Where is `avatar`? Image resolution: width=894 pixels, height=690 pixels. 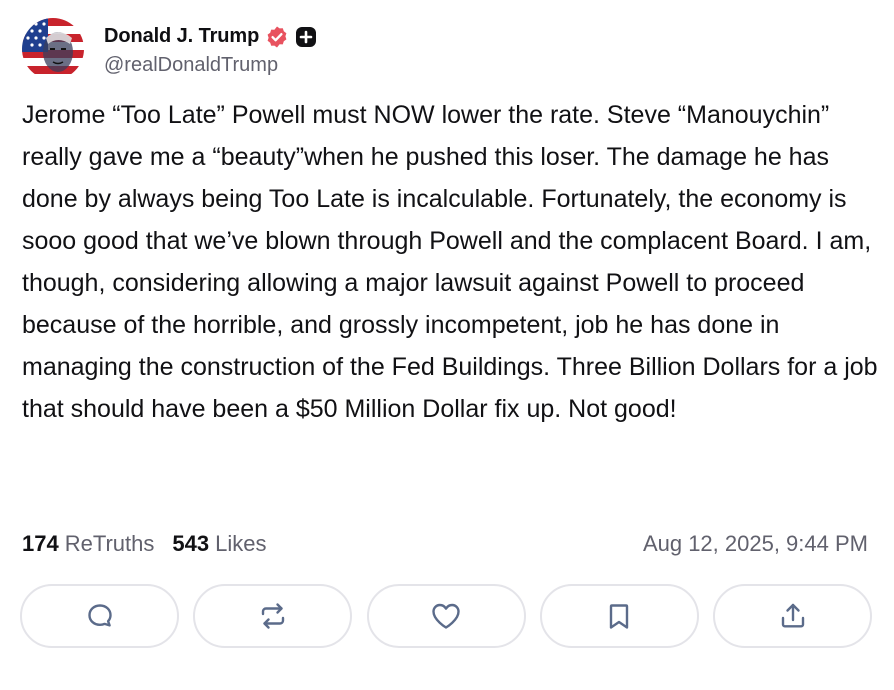 avatar is located at coordinates (53, 49).